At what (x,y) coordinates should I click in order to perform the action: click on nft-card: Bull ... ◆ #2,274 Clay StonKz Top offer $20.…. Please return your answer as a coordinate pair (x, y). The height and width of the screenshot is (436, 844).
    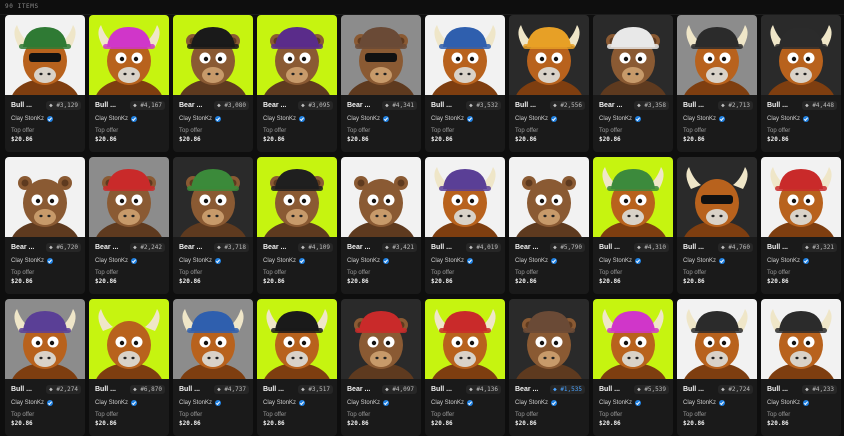
    Looking at the image, I should click on (45, 367).